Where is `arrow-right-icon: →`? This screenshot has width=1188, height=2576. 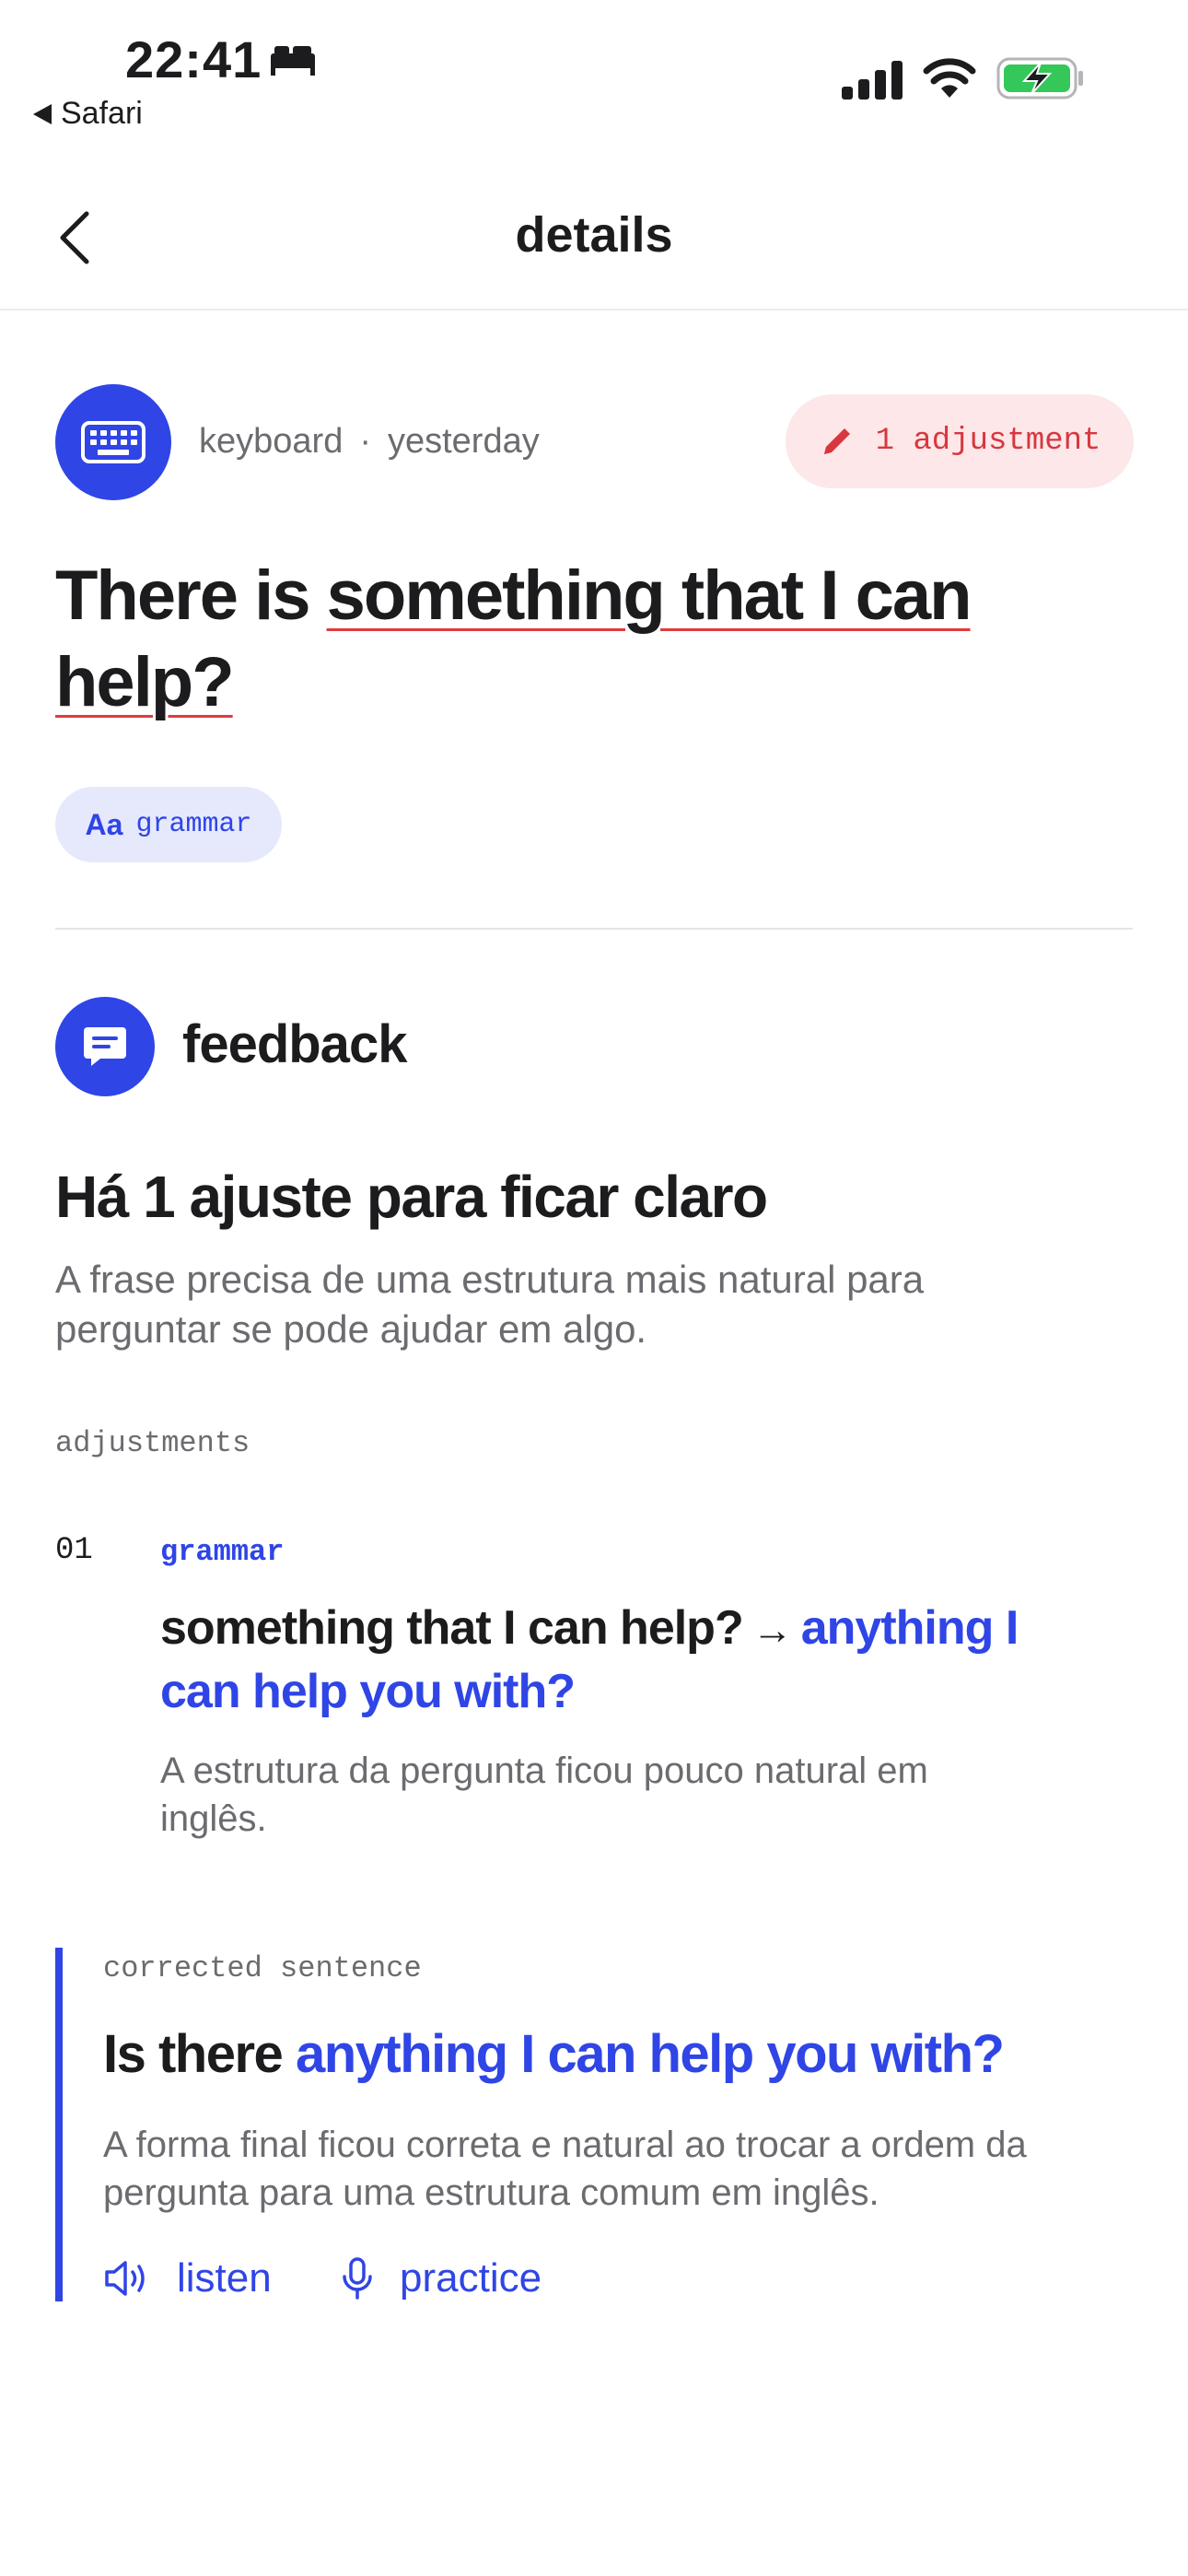 arrow-right-icon: → is located at coordinates (772, 1630).